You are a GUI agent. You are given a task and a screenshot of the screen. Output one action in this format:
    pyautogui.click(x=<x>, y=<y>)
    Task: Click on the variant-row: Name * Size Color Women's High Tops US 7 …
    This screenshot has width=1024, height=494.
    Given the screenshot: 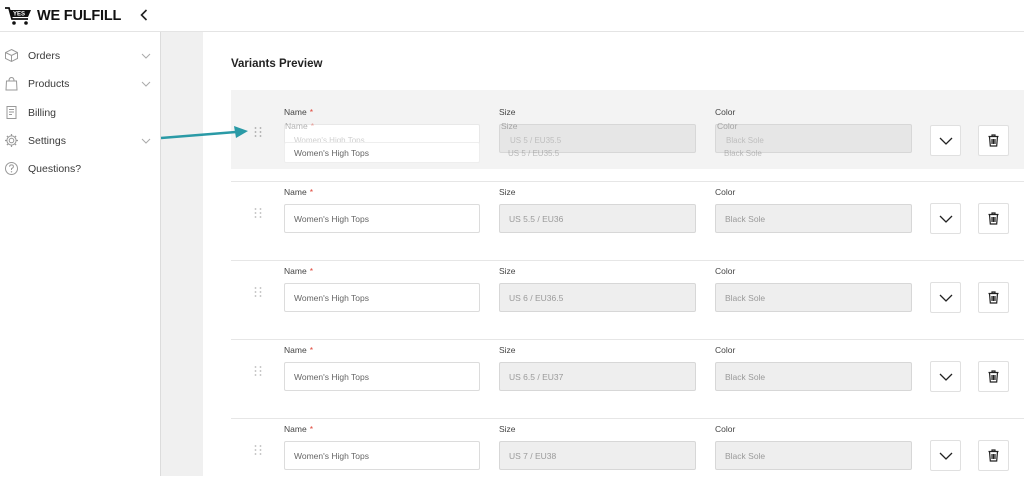 What is the action you would take?
    pyautogui.click(x=627, y=456)
    